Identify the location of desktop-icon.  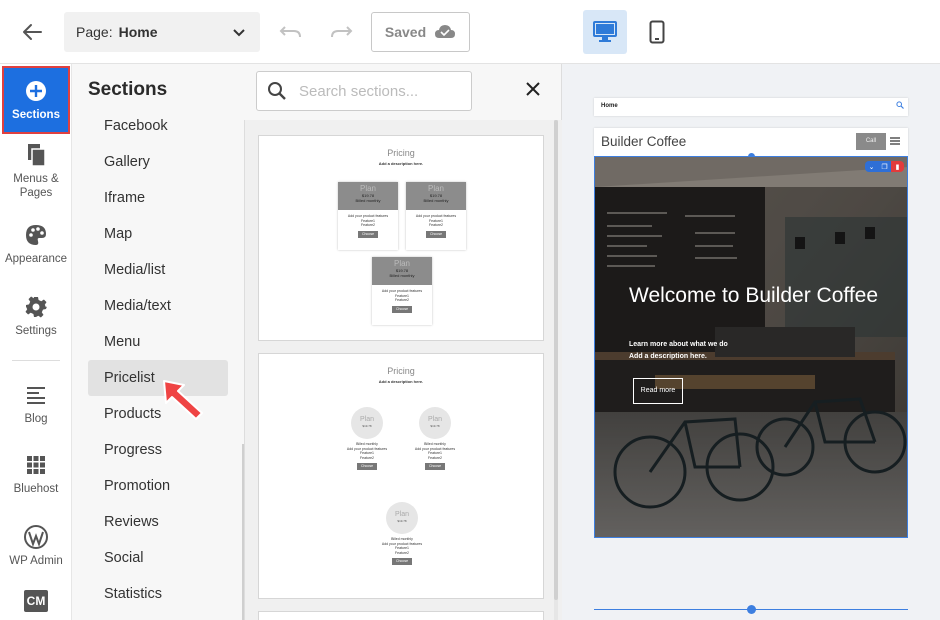
(605, 31).